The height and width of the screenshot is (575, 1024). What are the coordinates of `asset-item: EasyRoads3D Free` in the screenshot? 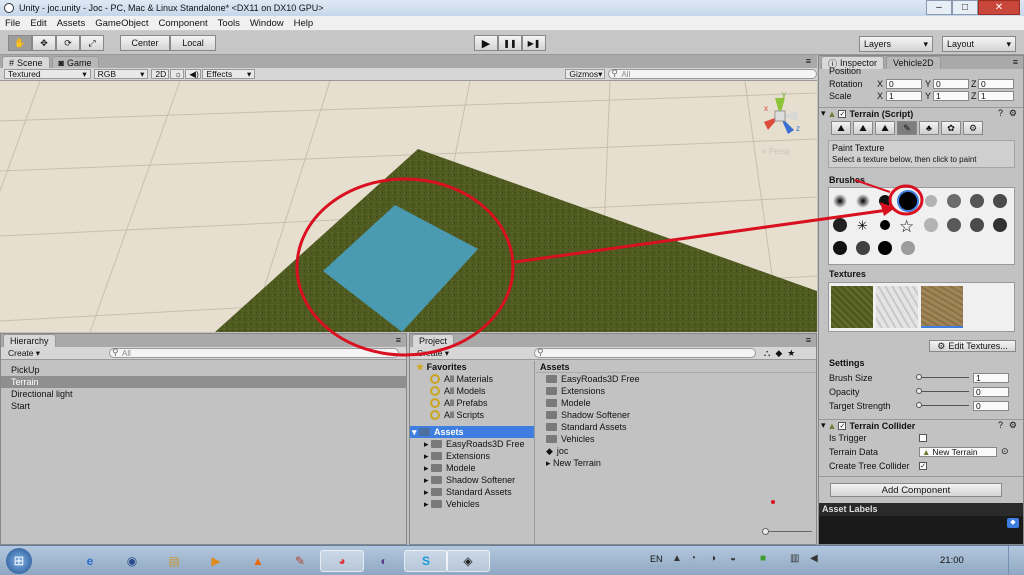 It's located at (676, 379).